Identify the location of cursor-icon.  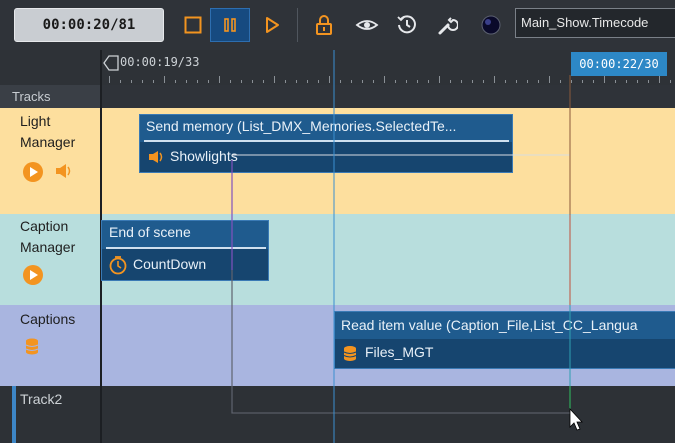
(576, 419).